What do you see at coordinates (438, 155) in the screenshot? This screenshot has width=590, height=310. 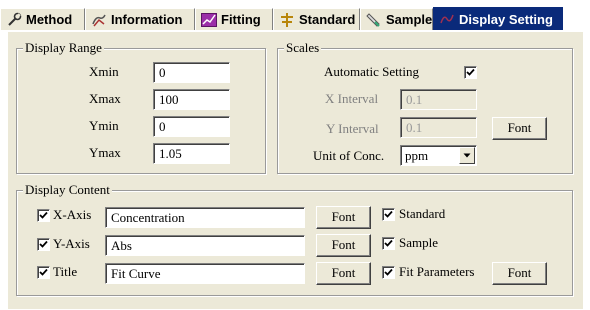 I see `unit-of-conc-select: ppm` at bounding box center [438, 155].